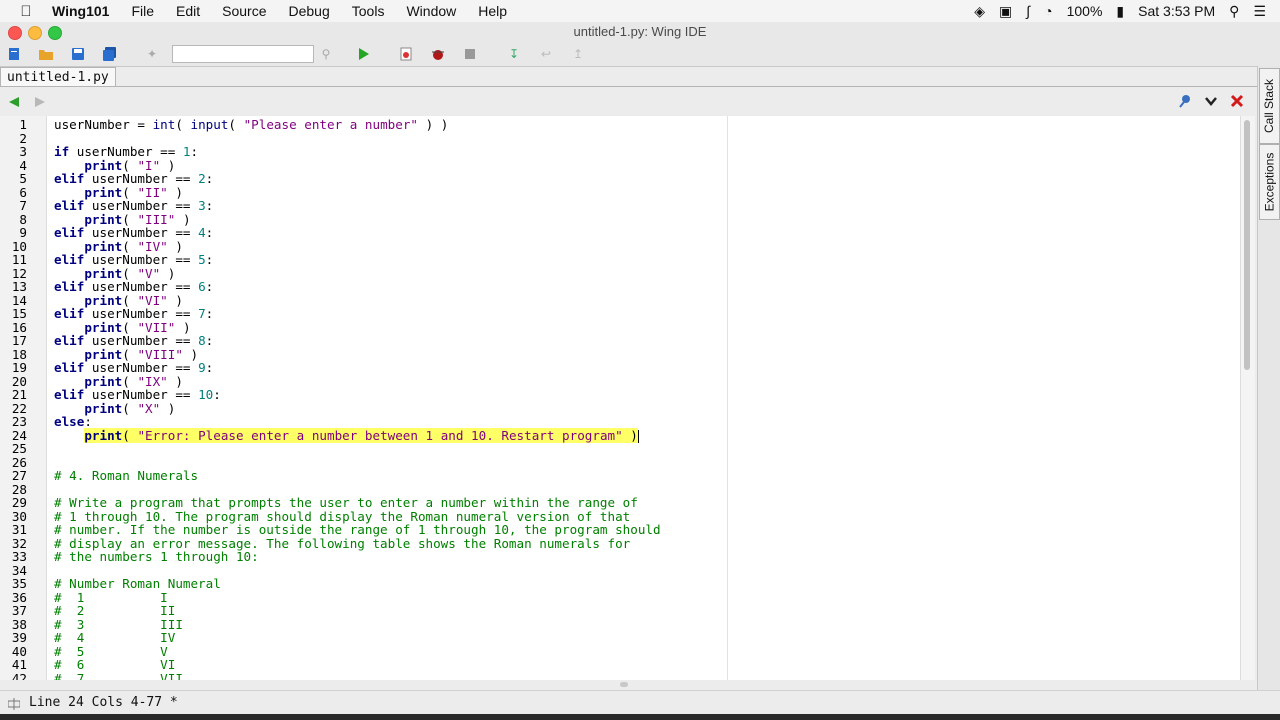 The height and width of the screenshot is (720, 1280). What do you see at coordinates (46, 54) in the screenshot?
I see `open-folder-icon` at bounding box center [46, 54].